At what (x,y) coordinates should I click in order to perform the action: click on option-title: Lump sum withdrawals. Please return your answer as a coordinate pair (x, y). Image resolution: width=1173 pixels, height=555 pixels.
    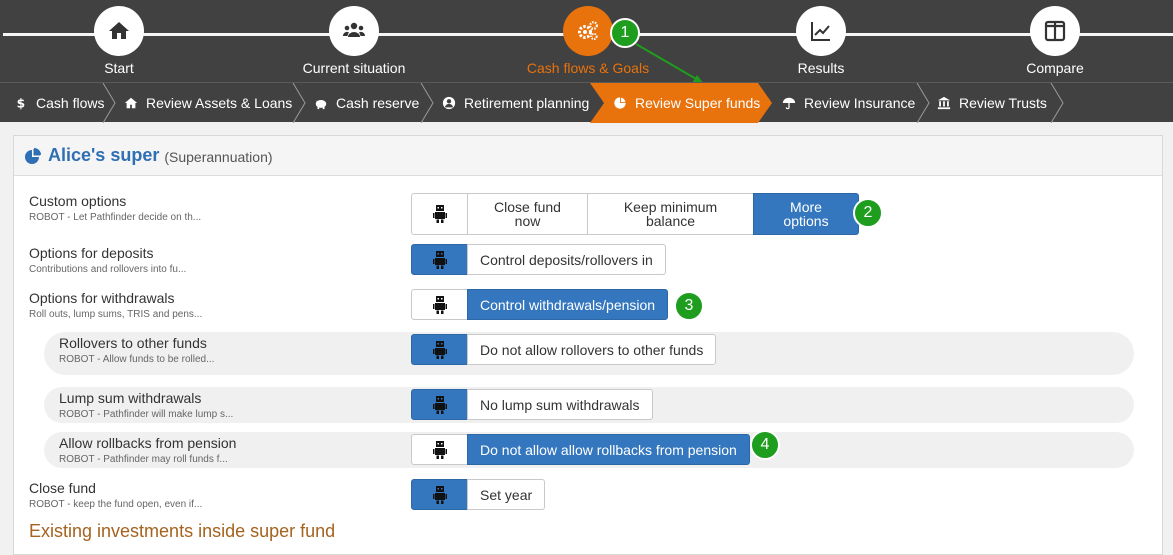
    Looking at the image, I should click on (130, 398).